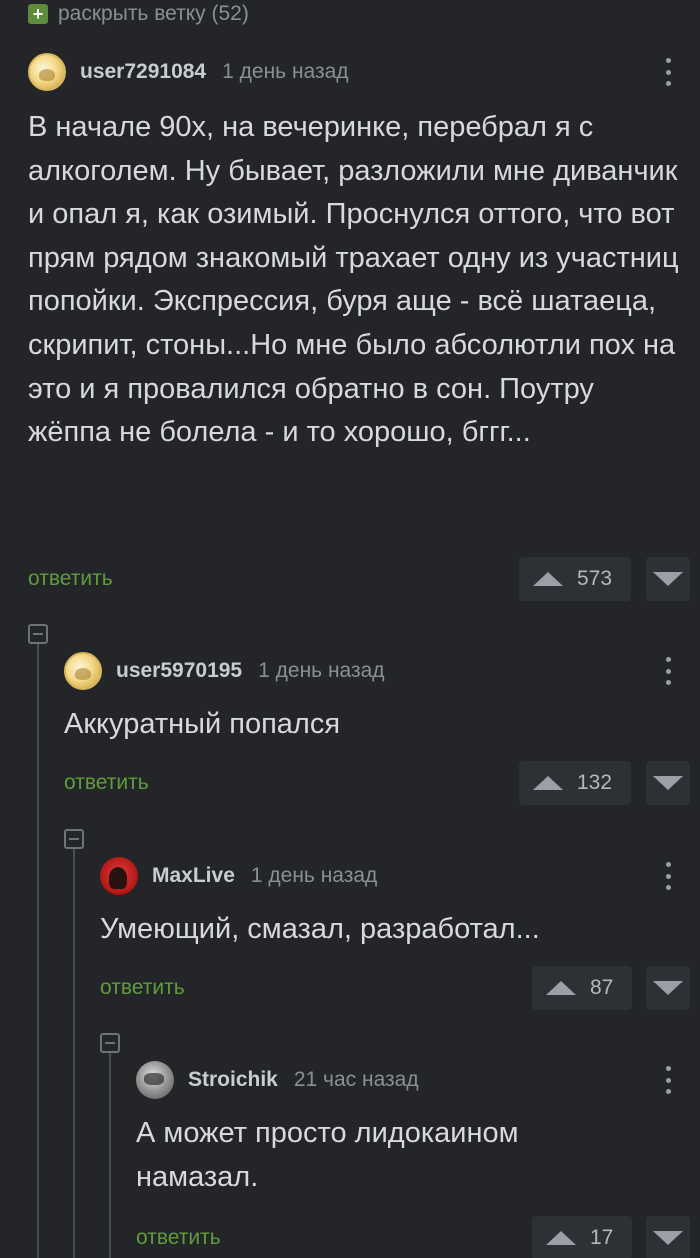  I want to click on upvote-button: 132, so click(575, 783).